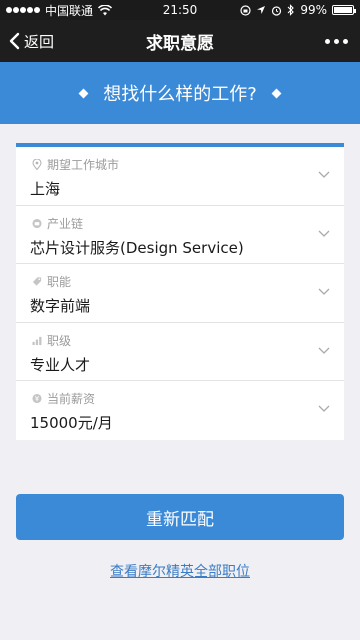 This screenshot has width=360, height=640. I want to click on field-level: 职级 专业人才, so click(180, 352).